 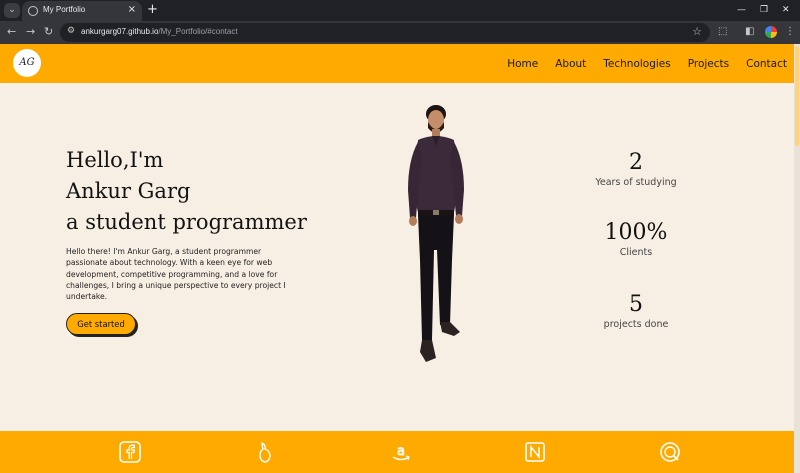 I want to click on nav-link-home: Home, so click(x=522, y=64).